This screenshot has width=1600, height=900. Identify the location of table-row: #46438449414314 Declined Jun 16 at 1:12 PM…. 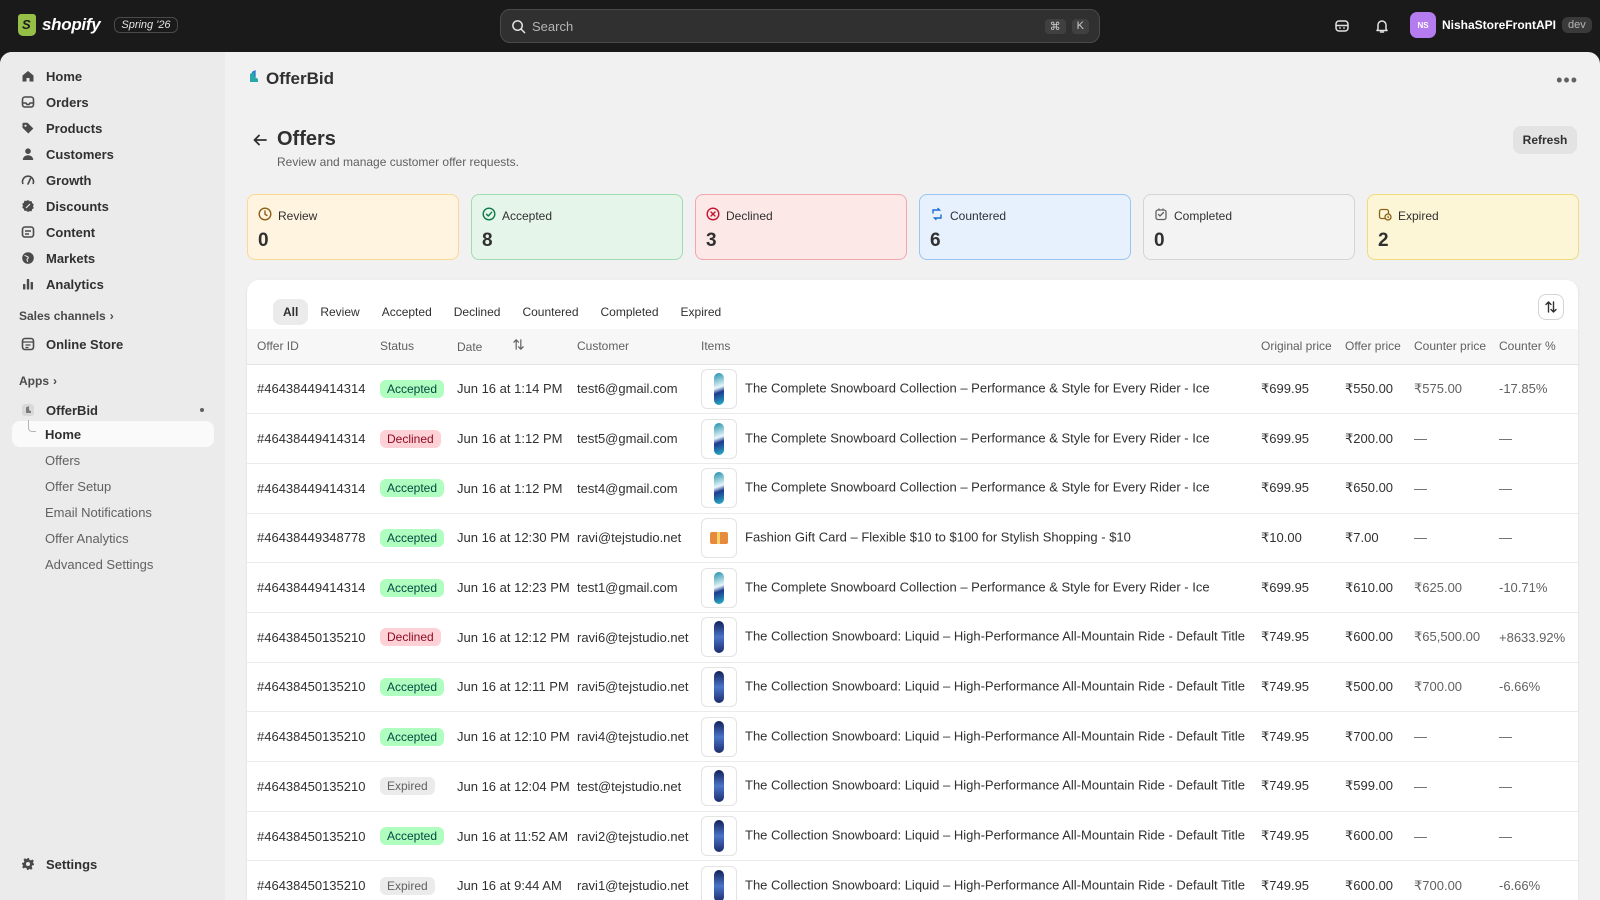
(912, 438).